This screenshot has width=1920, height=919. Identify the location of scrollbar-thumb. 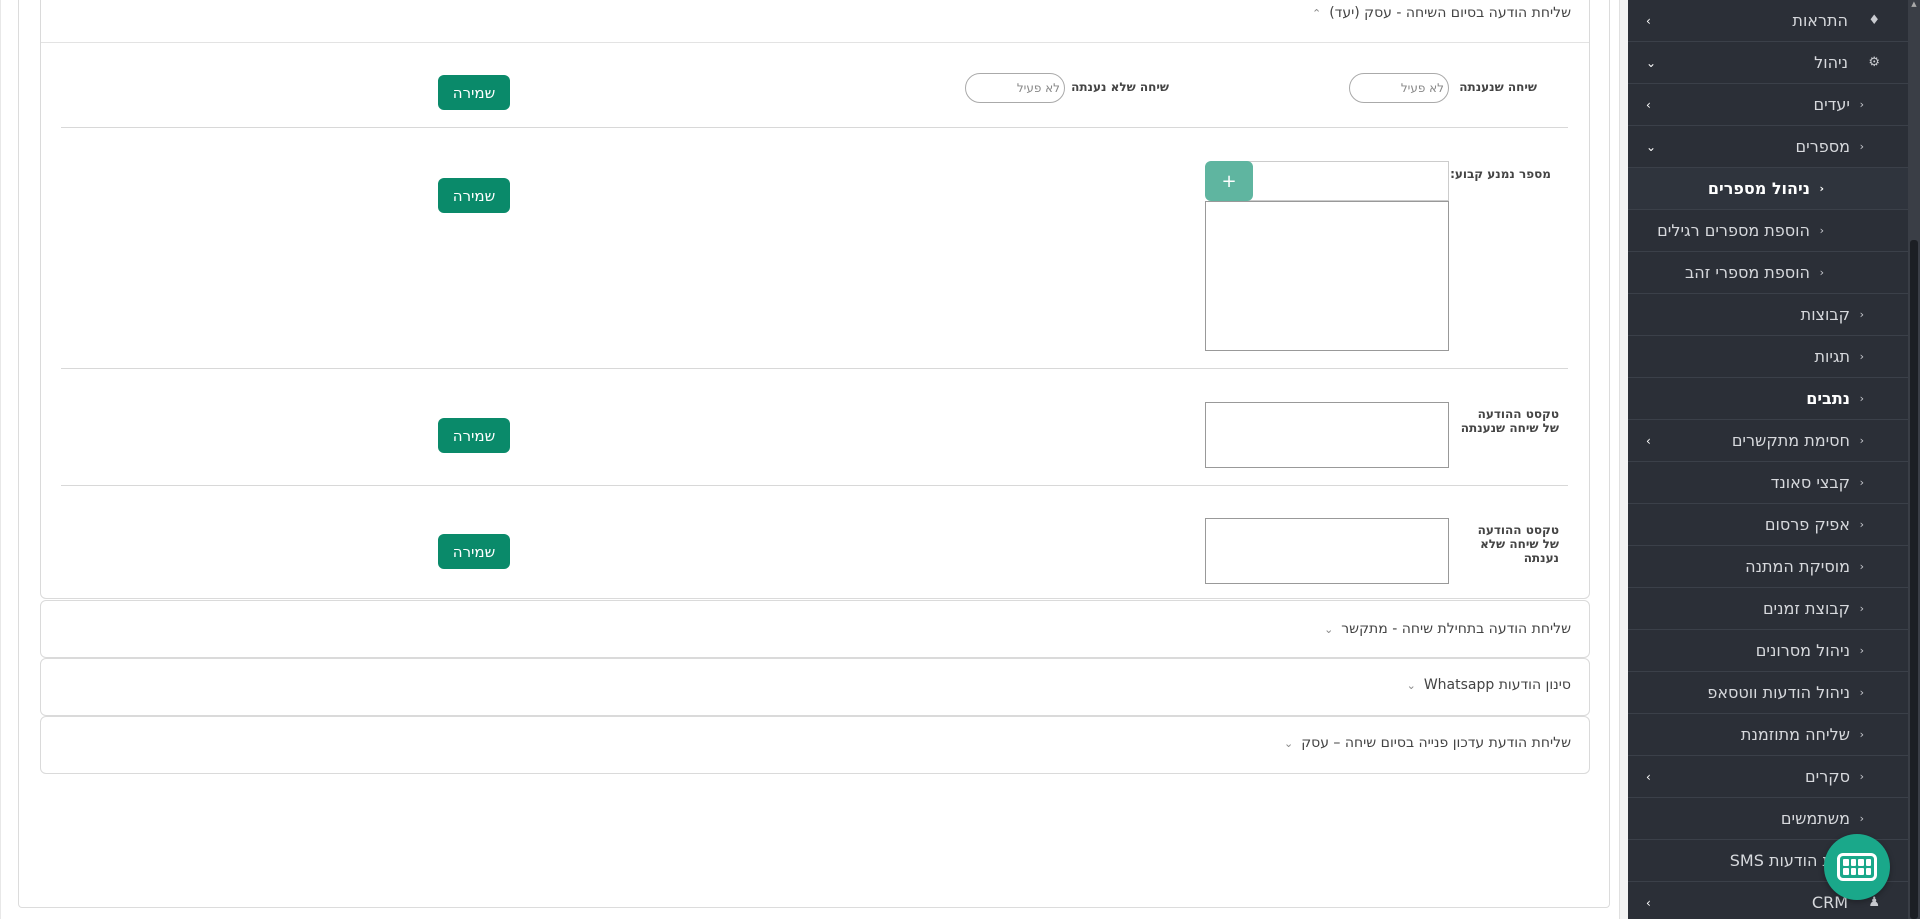
(1914, 579).